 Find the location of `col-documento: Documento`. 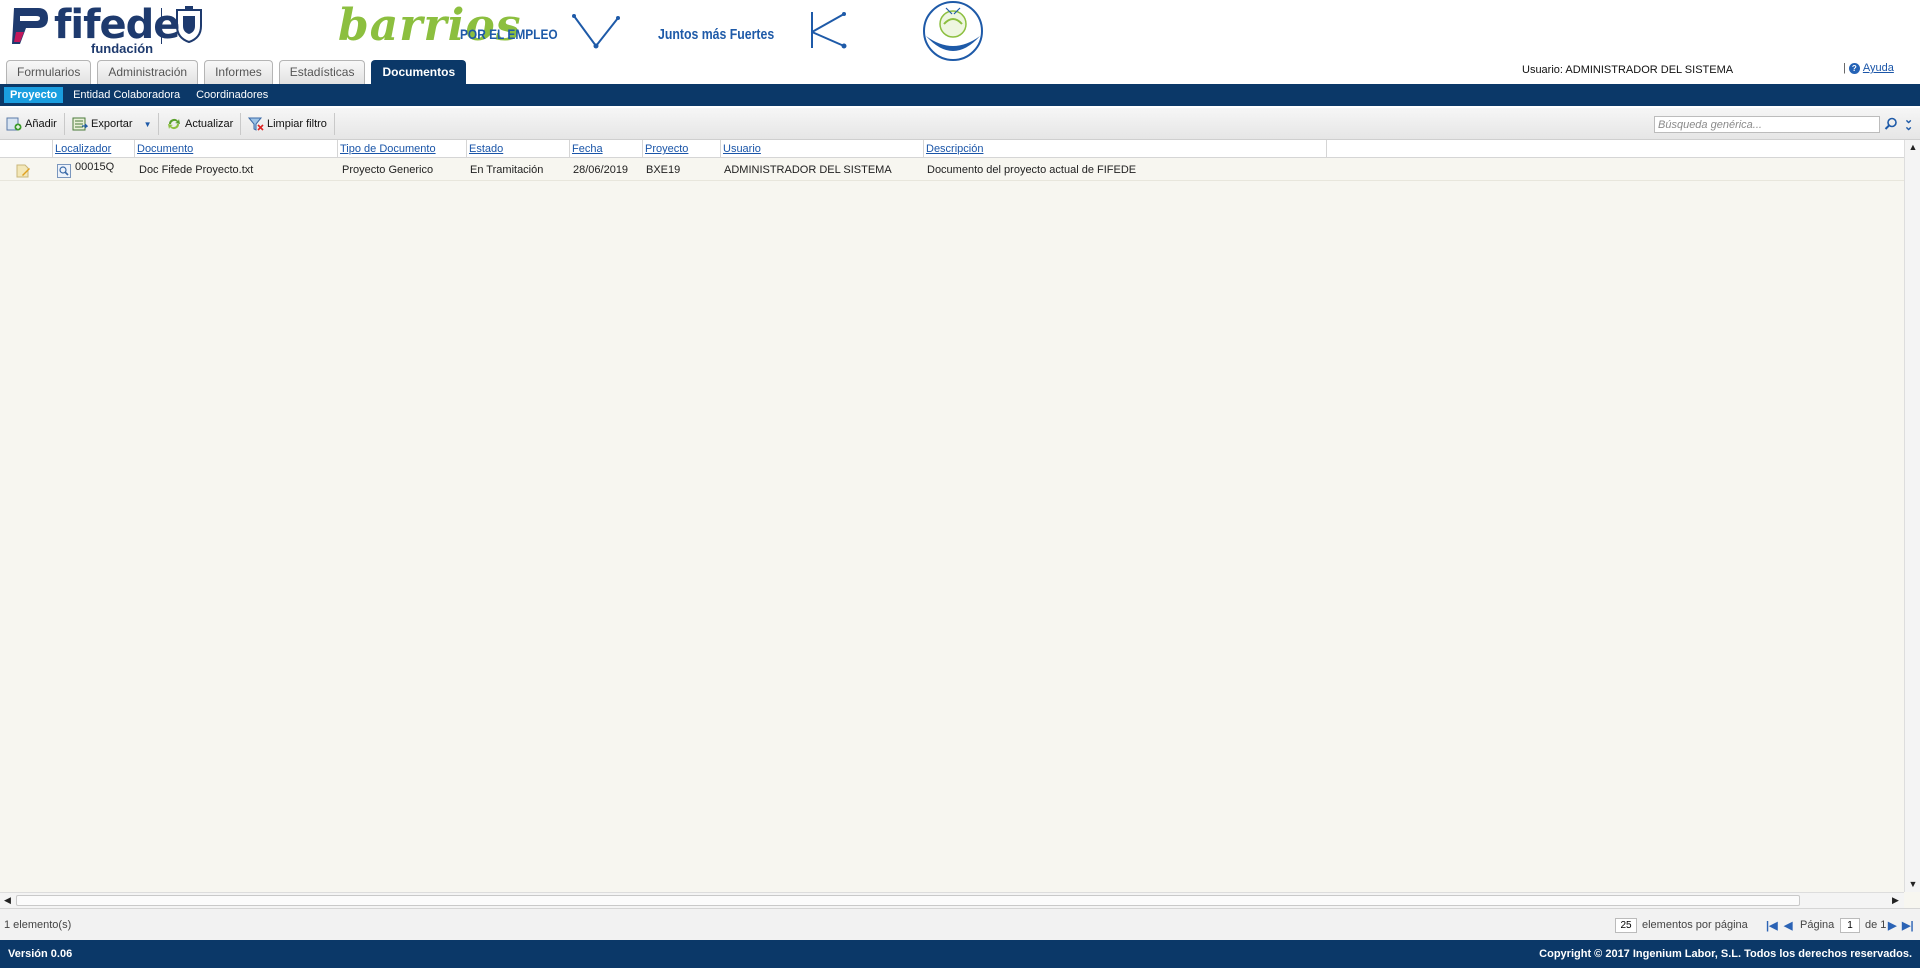

col-documento: Documento is located at coordinates (236, 149).